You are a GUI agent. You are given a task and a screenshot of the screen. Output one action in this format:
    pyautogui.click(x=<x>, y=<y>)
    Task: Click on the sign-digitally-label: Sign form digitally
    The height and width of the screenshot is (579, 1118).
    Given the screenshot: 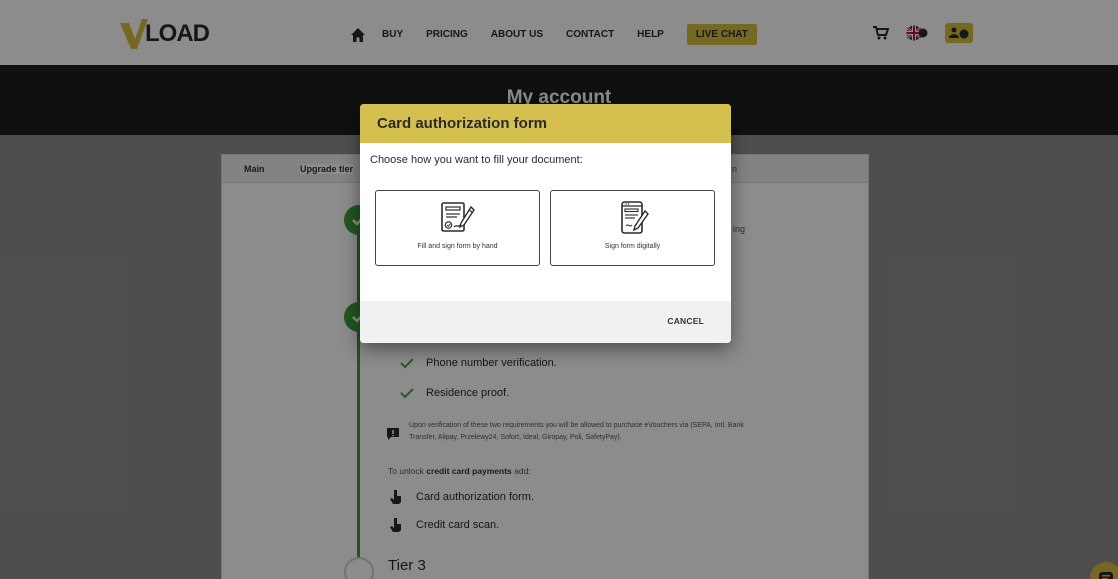 What is the action you would take?
    pyautogui.click(x=632, y=246)
    